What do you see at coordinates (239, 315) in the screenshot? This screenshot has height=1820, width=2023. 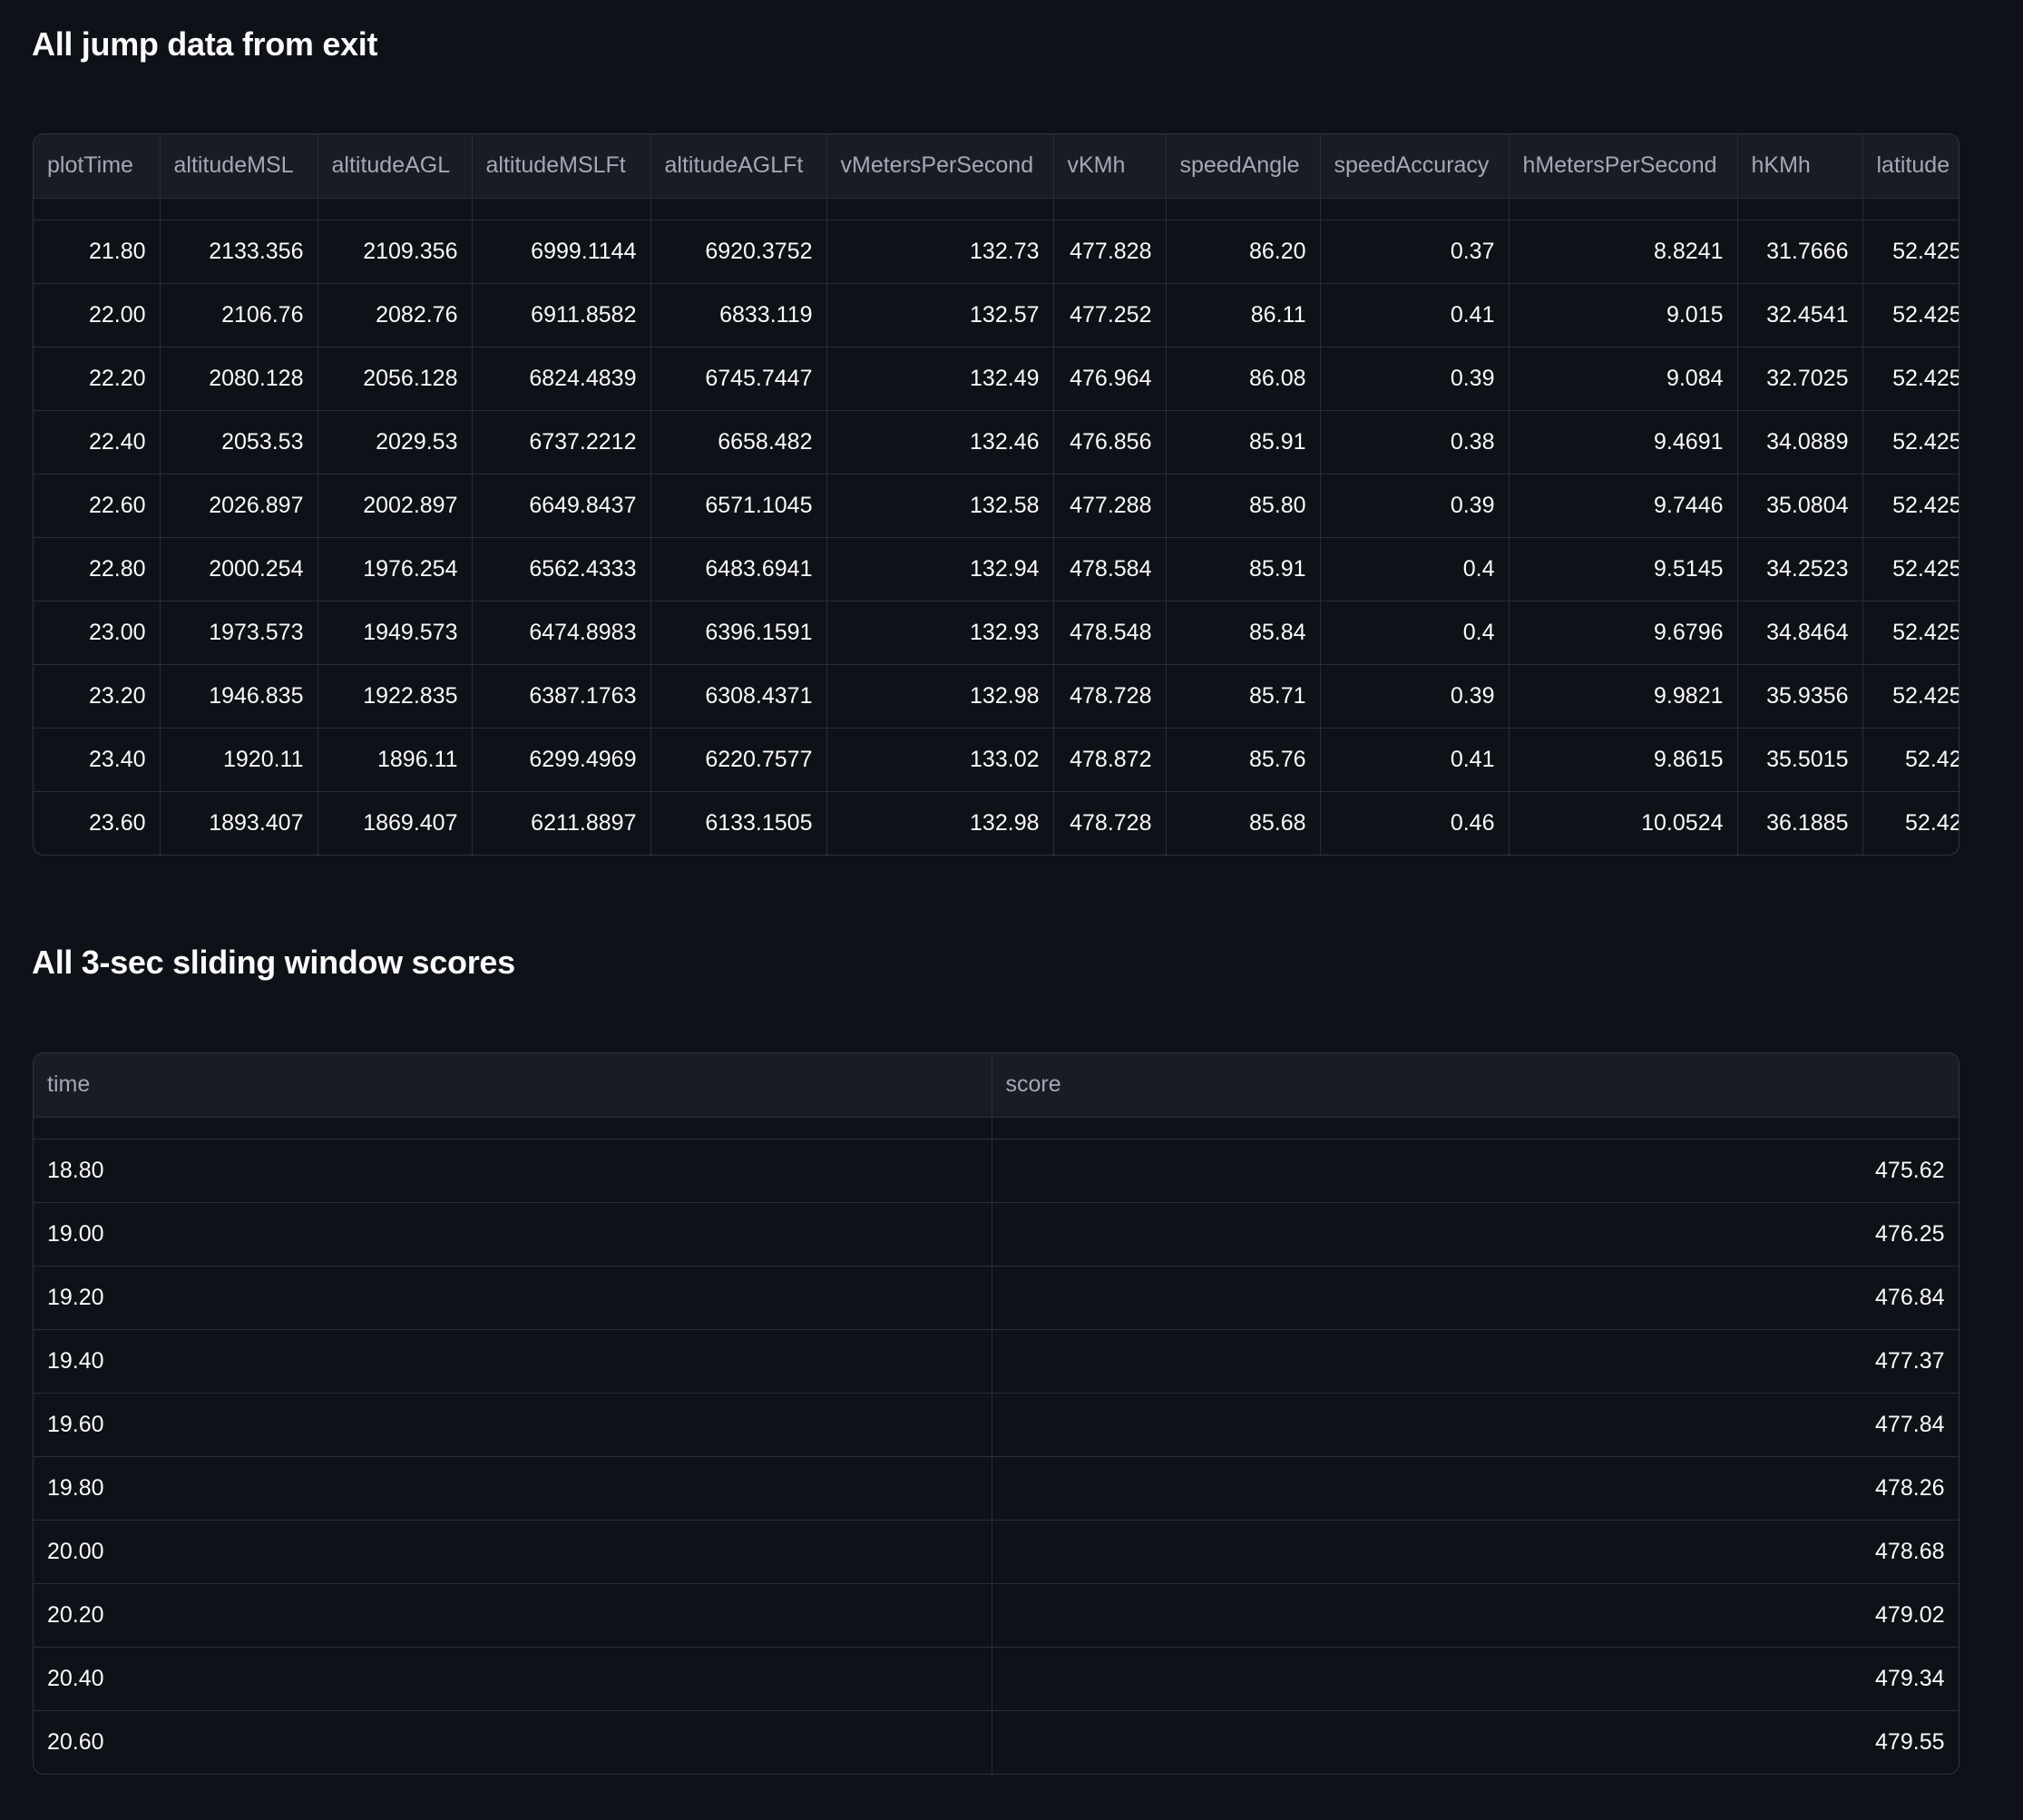 I see `table-cell: 2106.76` at bounding box center [239, 315].